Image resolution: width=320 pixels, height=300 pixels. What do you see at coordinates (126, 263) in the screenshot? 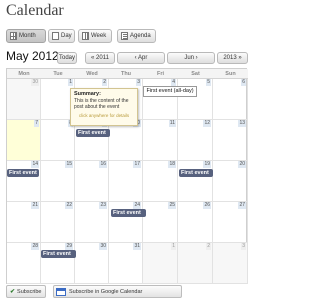
I see `day-cell: 31` at bounding box center [126, 263].